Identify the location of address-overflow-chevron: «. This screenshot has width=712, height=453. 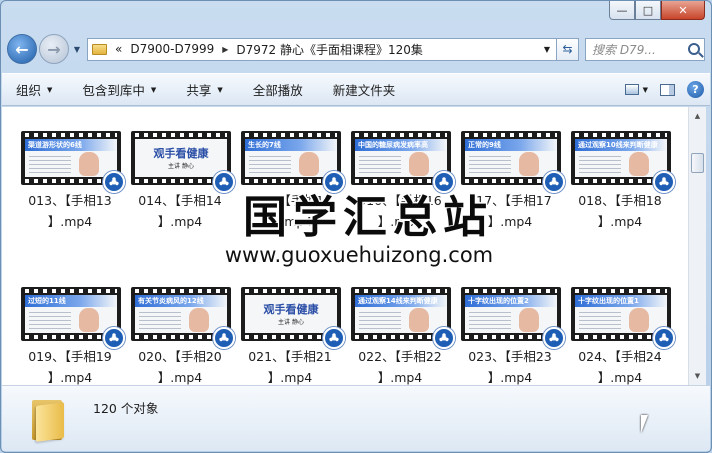
(118, 49).